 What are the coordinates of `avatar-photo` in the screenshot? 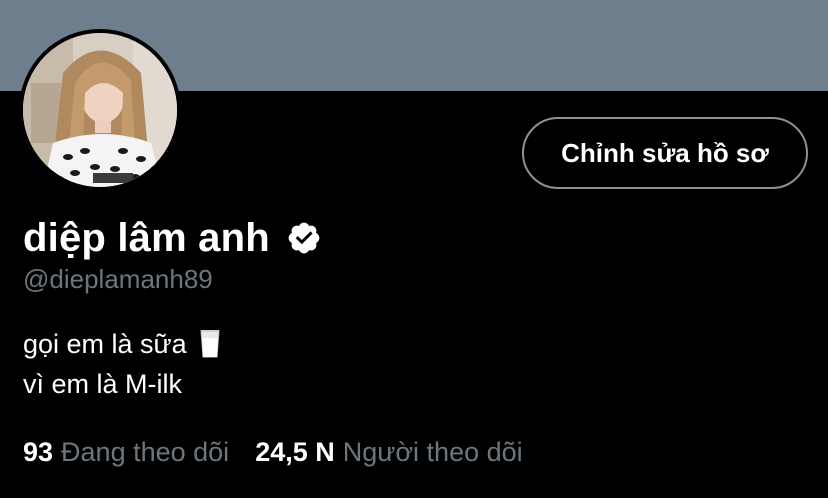 It's located at (100, 110).